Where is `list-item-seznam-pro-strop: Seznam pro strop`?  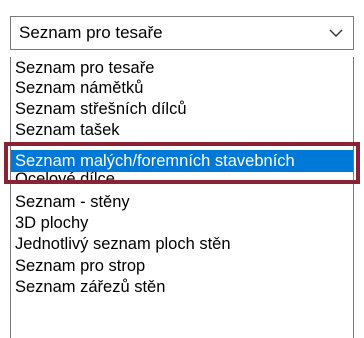 list-item-seznam-pro-strop: Seznam pro strop is located at coordinates (182, 266).